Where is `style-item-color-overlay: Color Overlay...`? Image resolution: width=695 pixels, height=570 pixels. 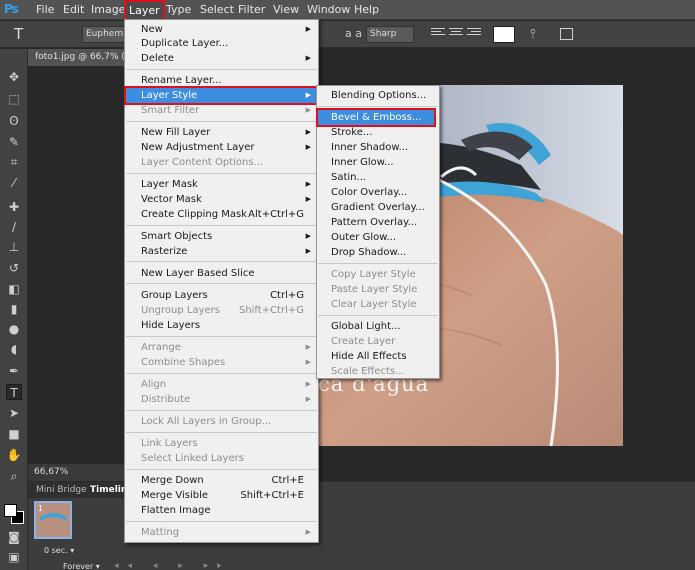
style-item-color-overlay: Color Overlay... is located at coordinates (378, 192).